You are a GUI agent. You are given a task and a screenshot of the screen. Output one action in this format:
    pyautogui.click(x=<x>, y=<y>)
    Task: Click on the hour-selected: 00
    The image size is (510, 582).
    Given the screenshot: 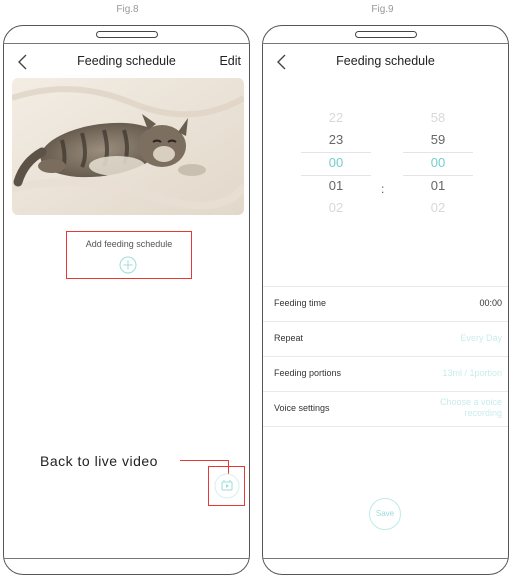 What is the action you would take?
    pyautogui.click(x=336, y=163)
    